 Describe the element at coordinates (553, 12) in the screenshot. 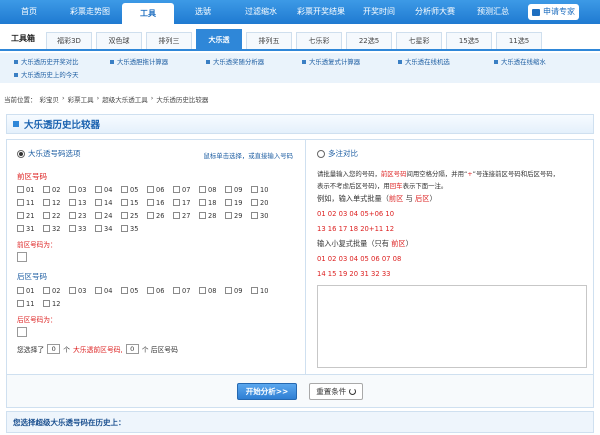

I see `apply-expert-button: 申请专家` at that location.